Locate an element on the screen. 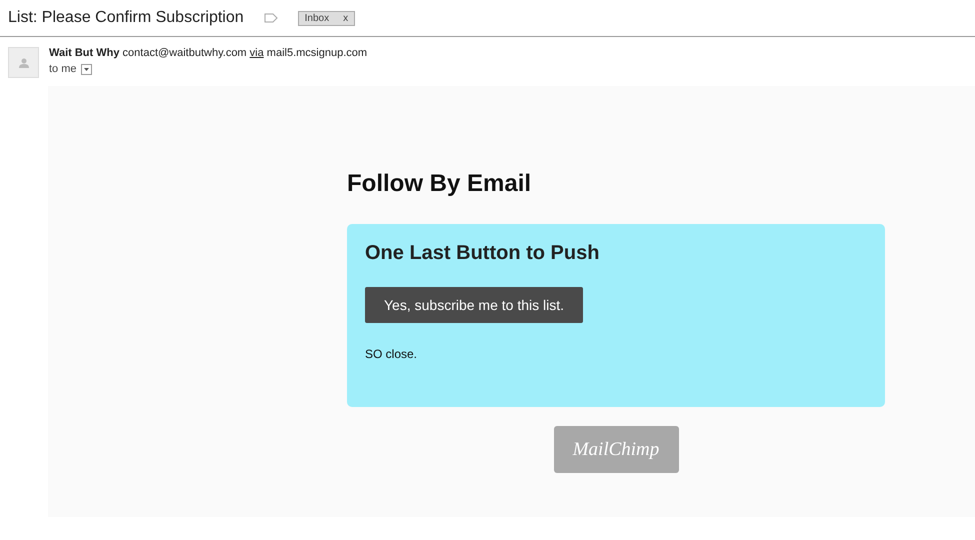 This screenshot has width=975, height=540. note-text: SO close. is located at coordinates (391, 354).